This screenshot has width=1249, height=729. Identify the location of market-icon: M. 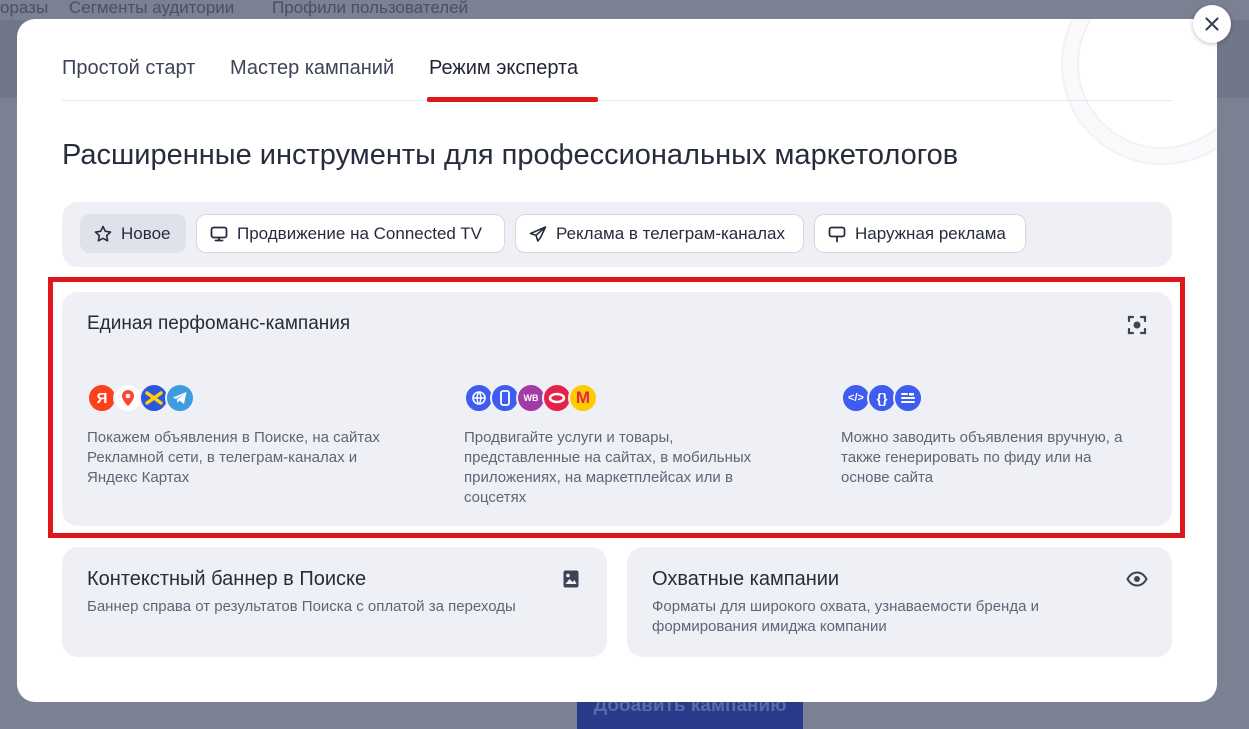
(583, 398).